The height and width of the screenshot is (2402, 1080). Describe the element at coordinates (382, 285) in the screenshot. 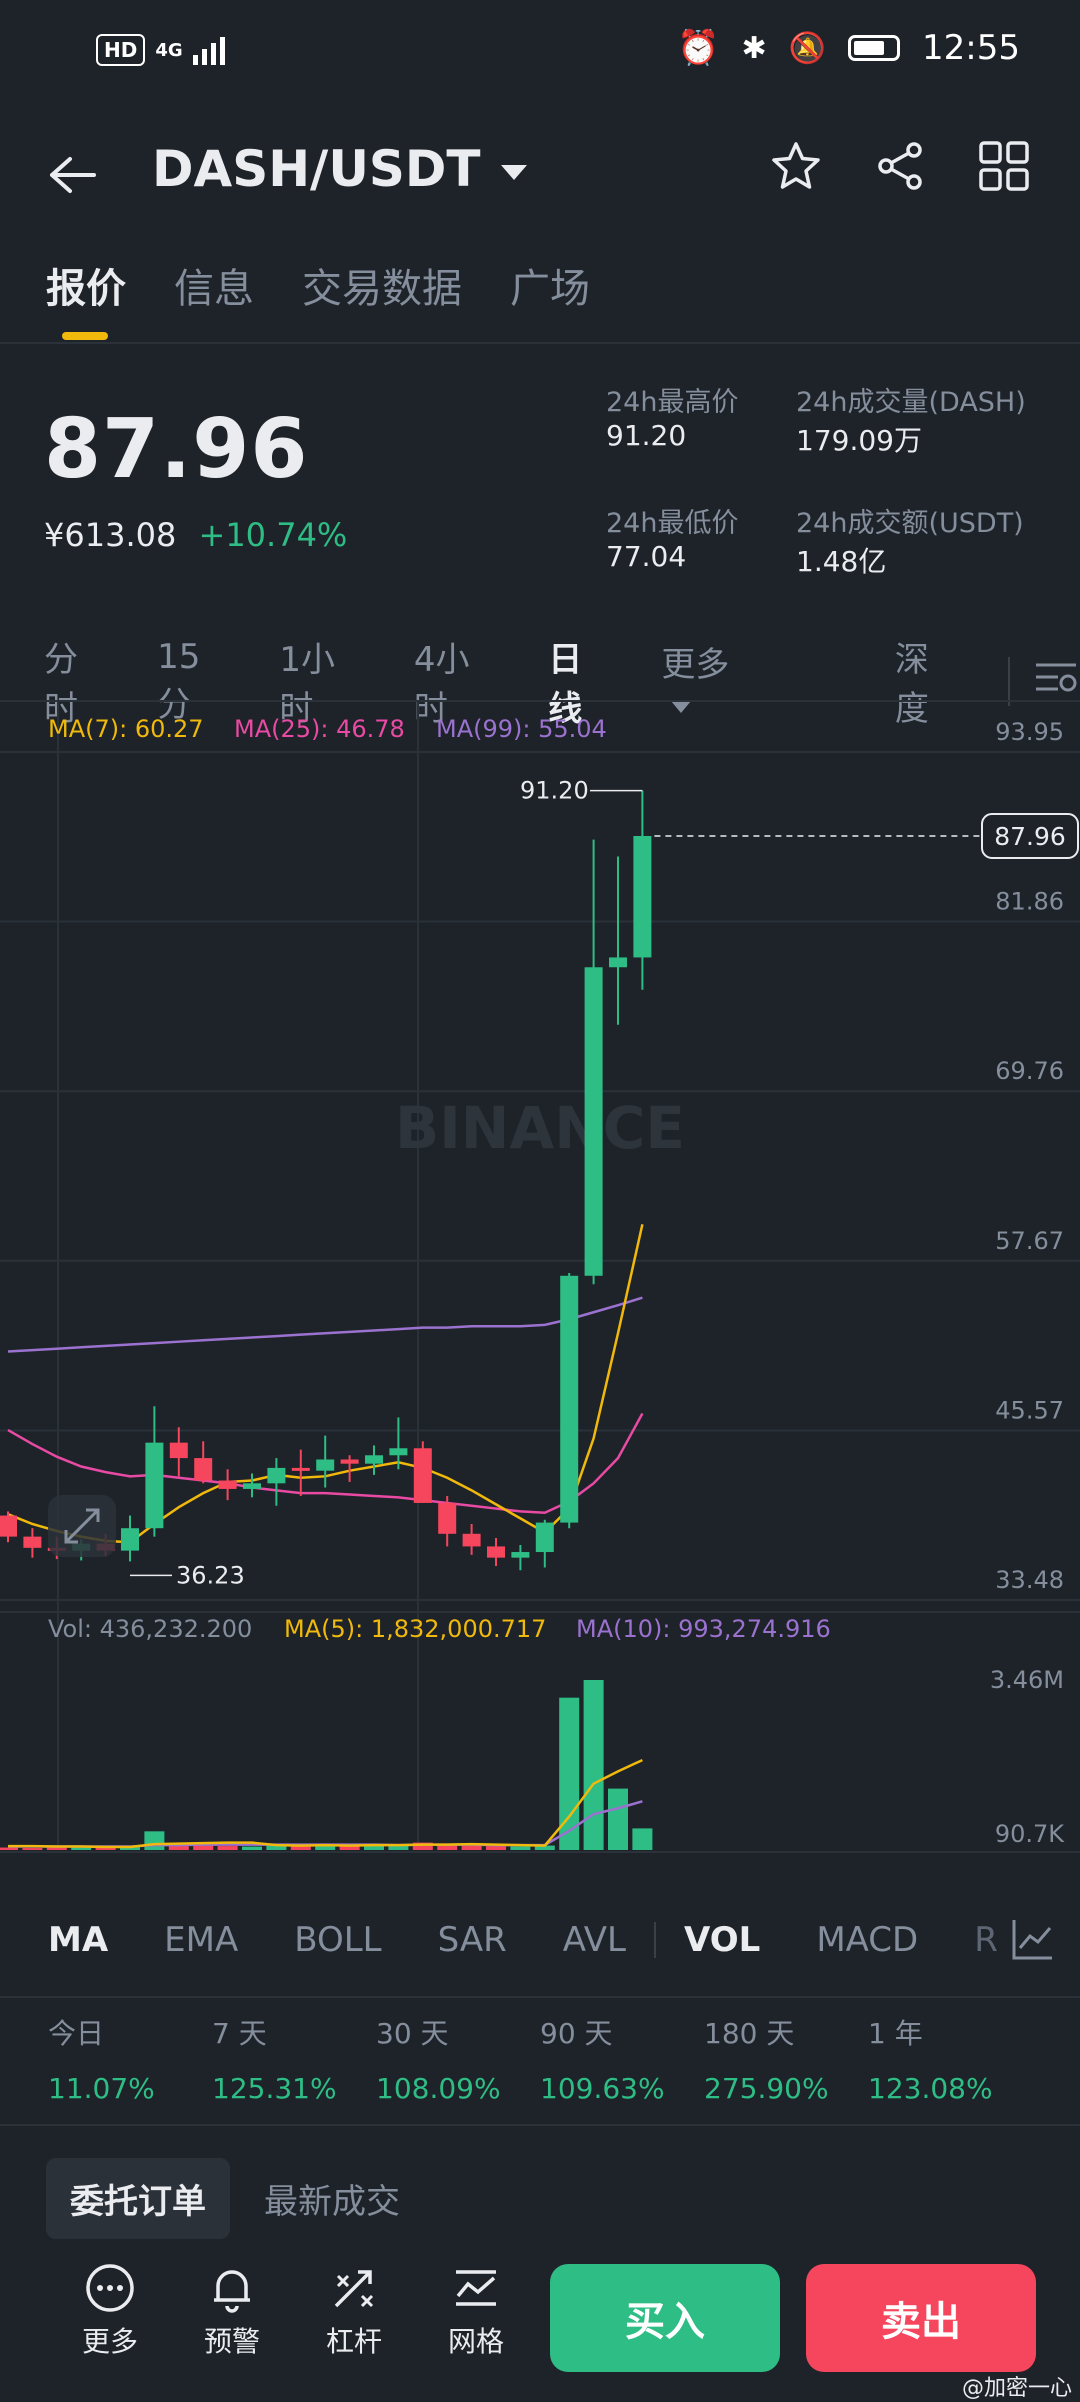

I see `tab-trading-data: 交易数据` at that location.